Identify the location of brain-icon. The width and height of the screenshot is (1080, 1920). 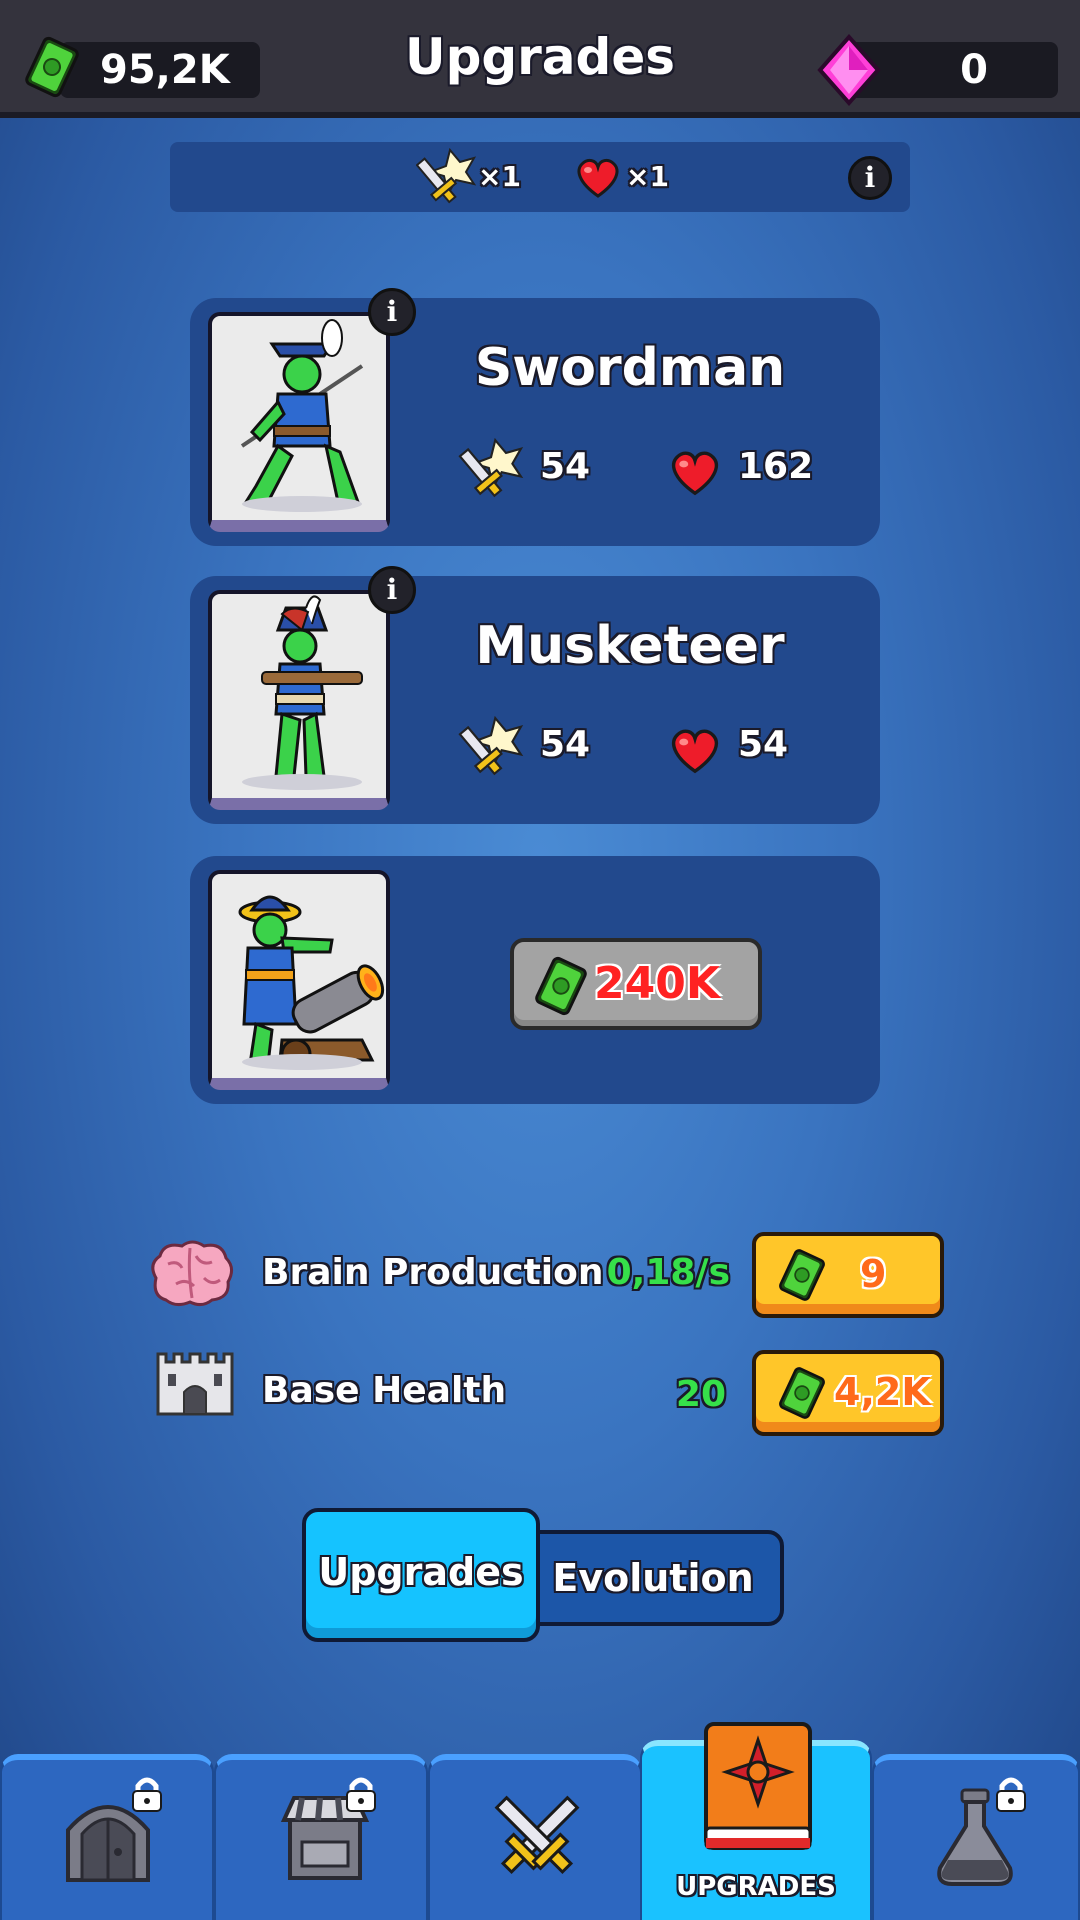
(192, 1273).